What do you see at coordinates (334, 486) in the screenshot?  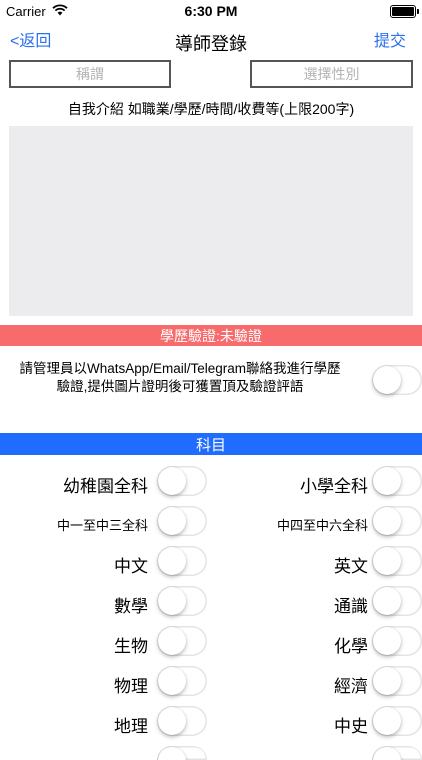 I see `subject-label-right-0: 小學全科` at bounding box center [334, 486].